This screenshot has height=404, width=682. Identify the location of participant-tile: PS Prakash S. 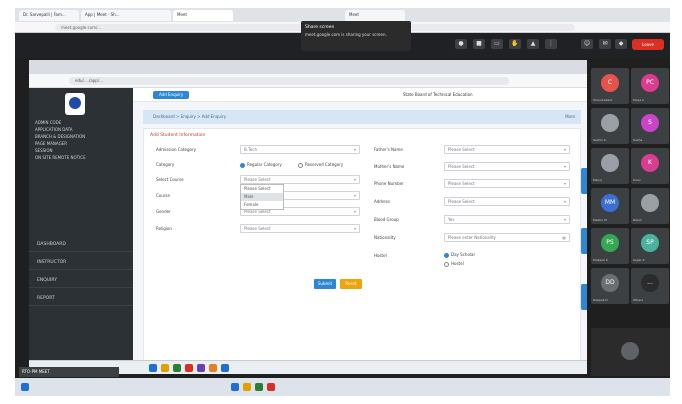
(610, 246).